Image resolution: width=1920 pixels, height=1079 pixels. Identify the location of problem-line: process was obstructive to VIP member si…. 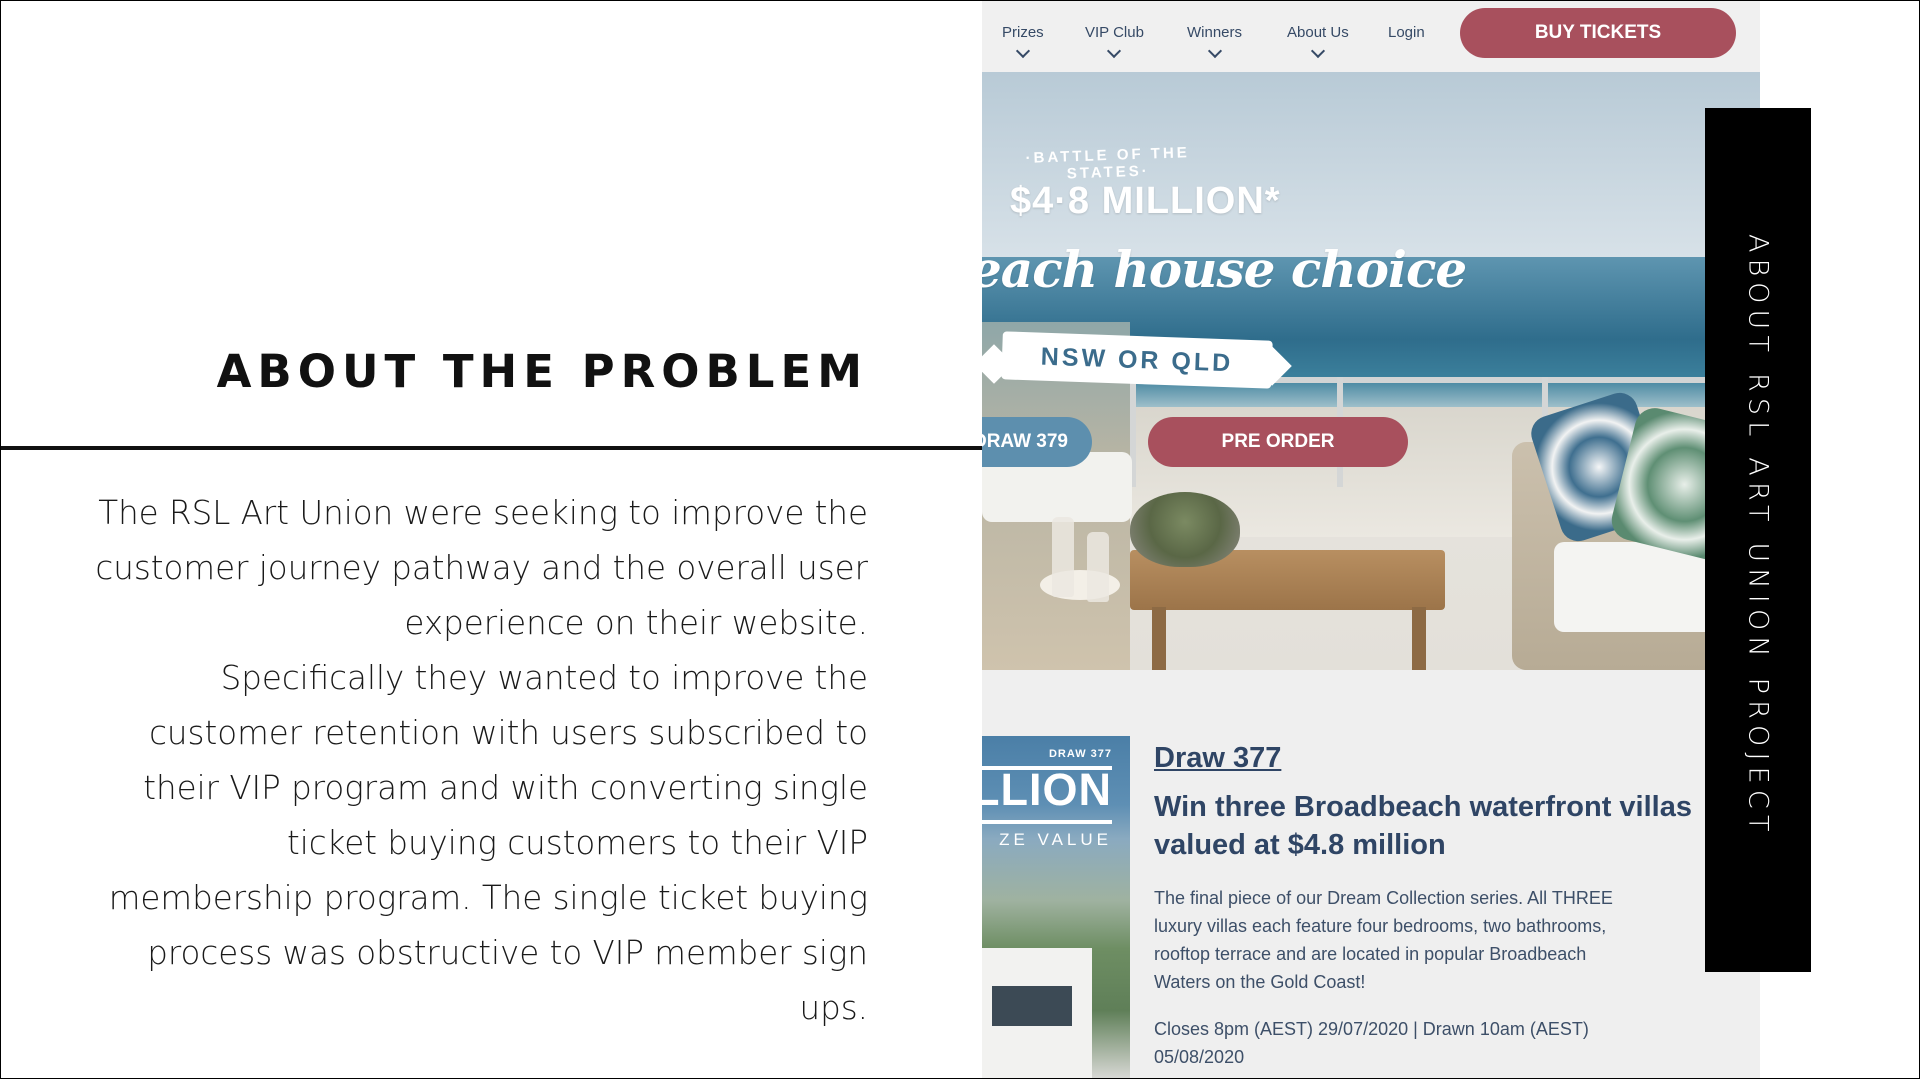
(507, 953).